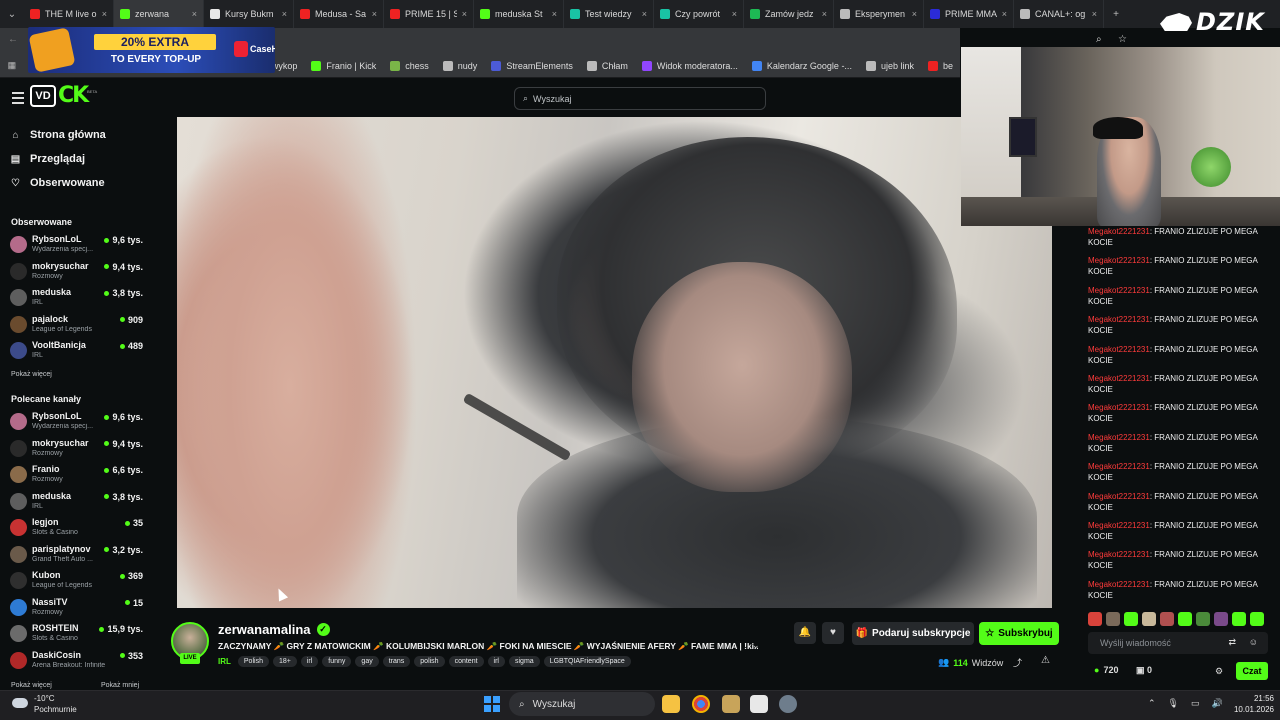 This screenshot has height=720, width=1280. I want to click on kick-logo: VD CK BETA, so click(63, 95).